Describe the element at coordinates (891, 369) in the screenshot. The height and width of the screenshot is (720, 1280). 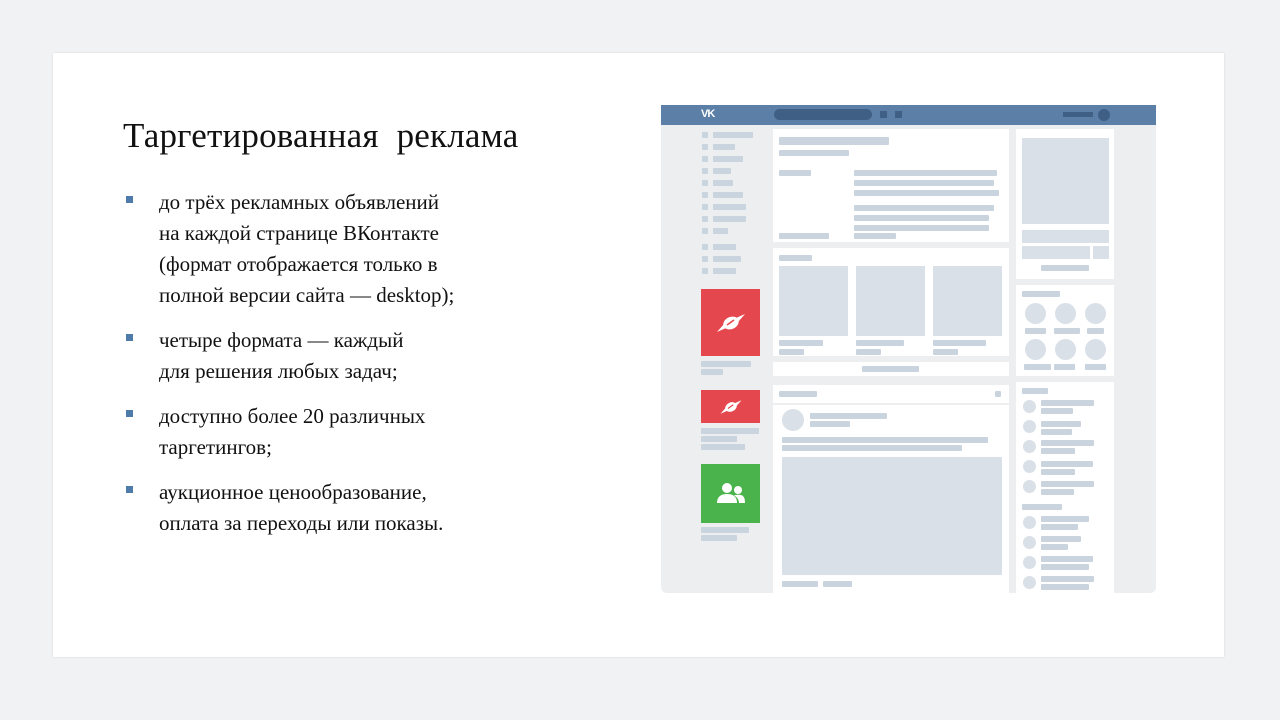
I see `photos-show-all` at that location.